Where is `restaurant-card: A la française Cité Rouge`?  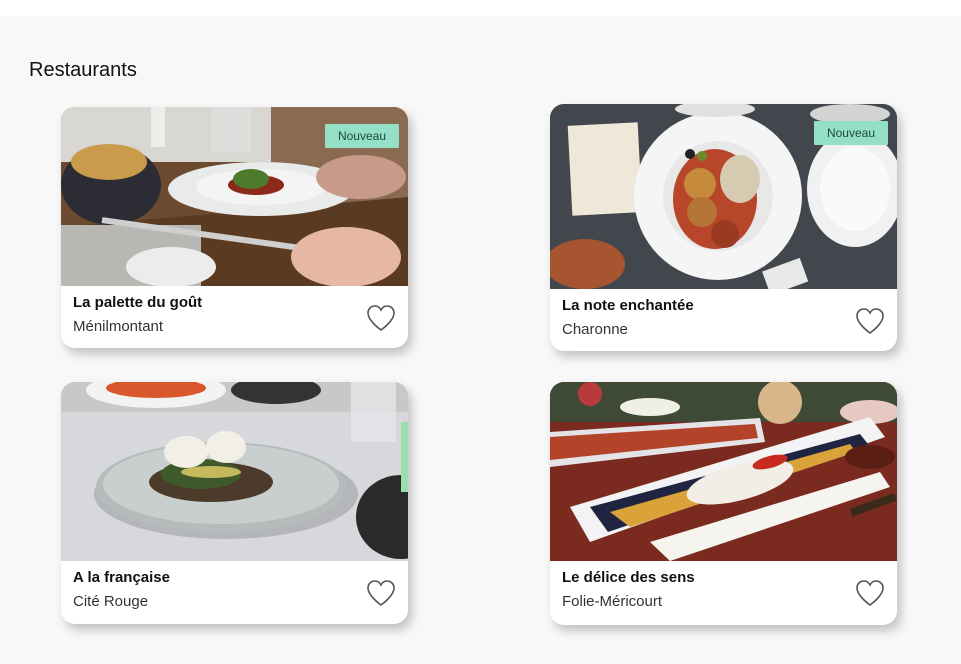 restaurant-card: A la française Cité Rouge is located at coordinates (234, 503).